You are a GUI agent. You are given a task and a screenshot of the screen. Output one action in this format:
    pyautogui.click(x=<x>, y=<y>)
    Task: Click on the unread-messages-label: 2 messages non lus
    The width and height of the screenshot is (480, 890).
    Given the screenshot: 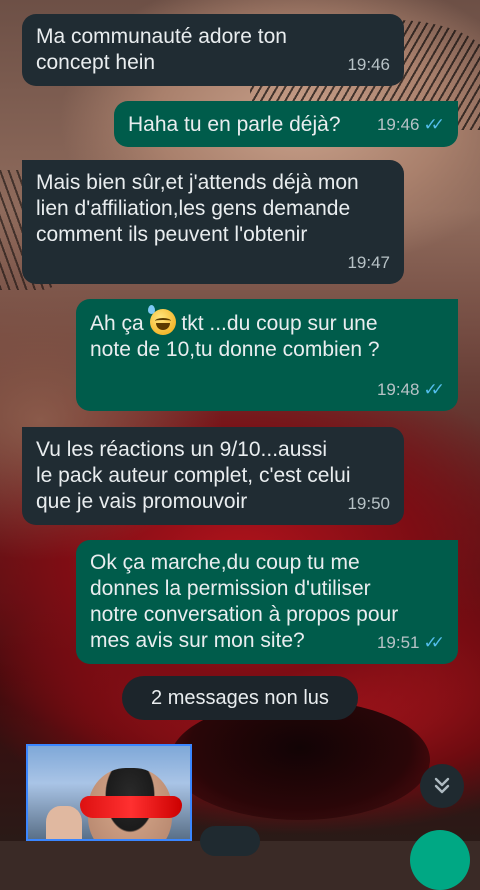 What is the action you would take?
    pyautogui.click(x=240, y=697)
    